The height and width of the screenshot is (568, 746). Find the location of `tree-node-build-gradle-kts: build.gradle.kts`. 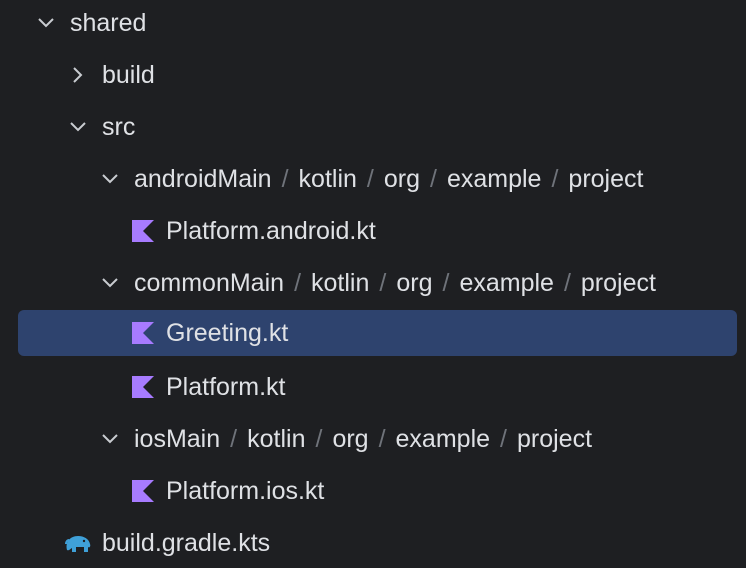

tree-node-build-gradle-kts: build.gradle.kts is located at coordinates (377, 543).